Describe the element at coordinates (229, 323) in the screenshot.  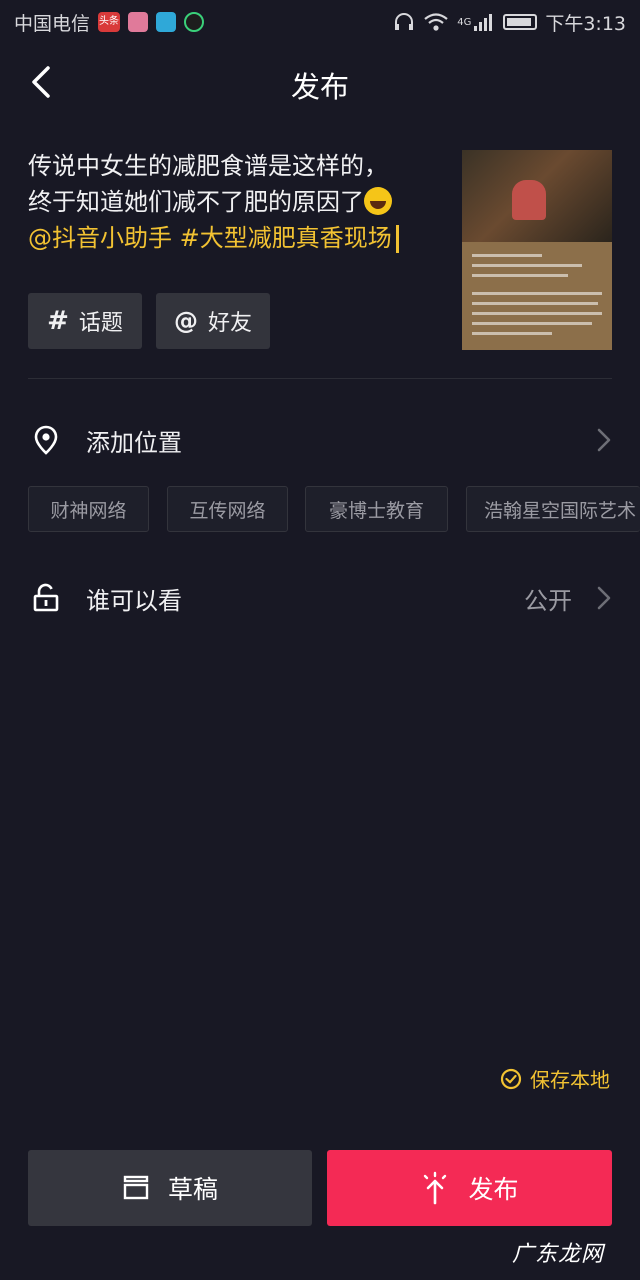
I see `friend-label: 好友` at that location.